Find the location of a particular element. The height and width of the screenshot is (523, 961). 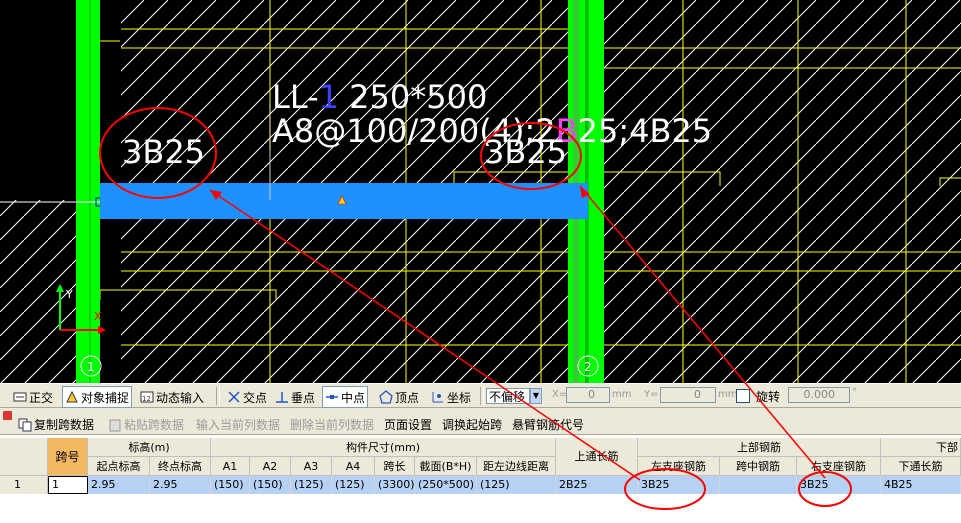

col-end-elev: 终点标高 is located at coordinates (180, 466).